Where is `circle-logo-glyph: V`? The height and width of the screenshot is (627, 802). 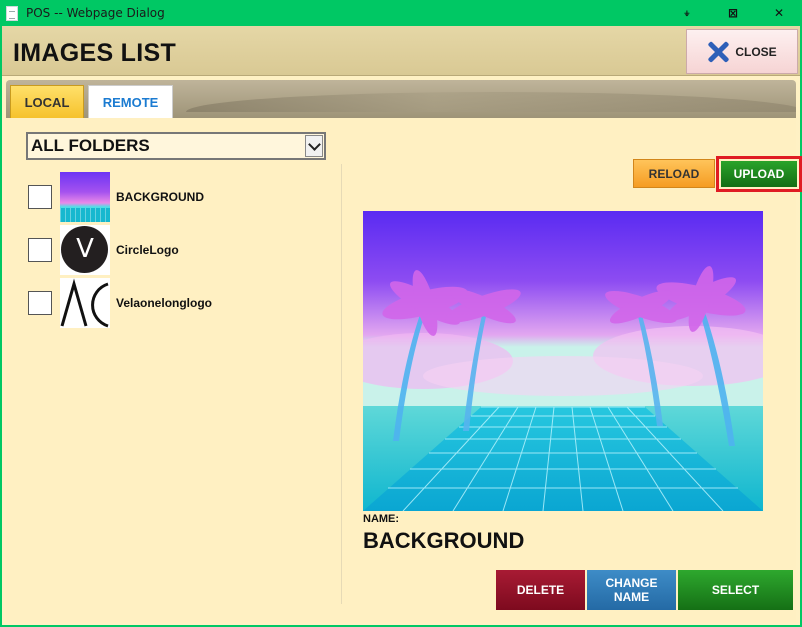
circle-logo-glyph: V is located at coordinates (85, 248).